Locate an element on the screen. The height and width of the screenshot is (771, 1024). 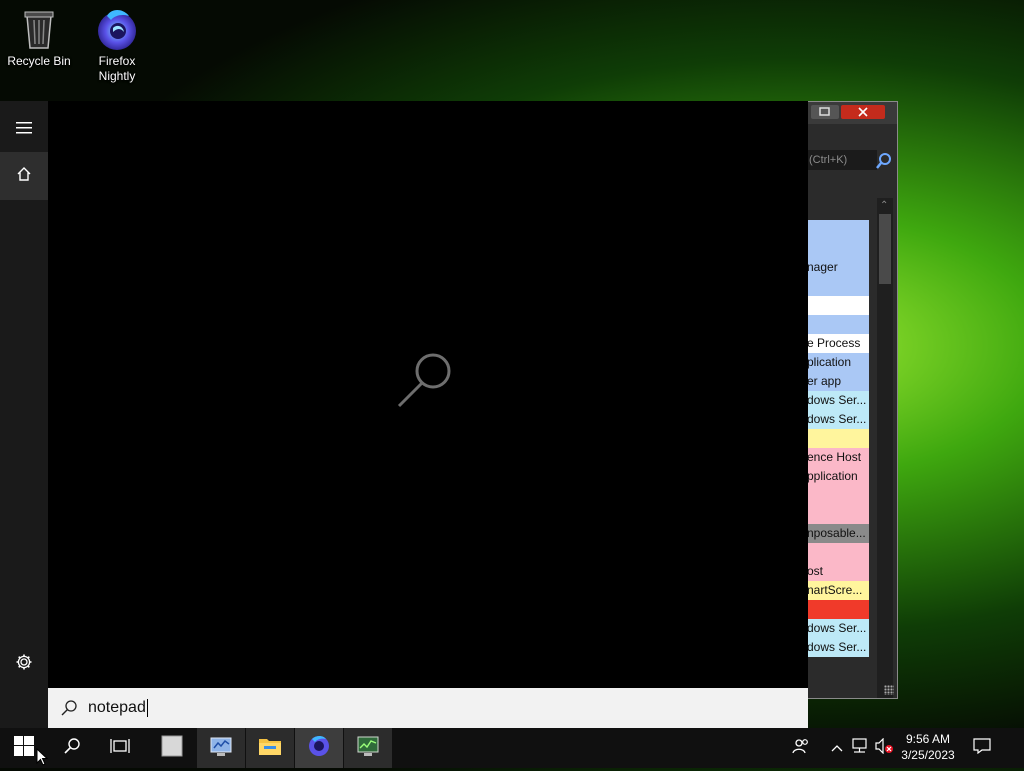
process-row: ence Host is located at coordinates (838, 457).